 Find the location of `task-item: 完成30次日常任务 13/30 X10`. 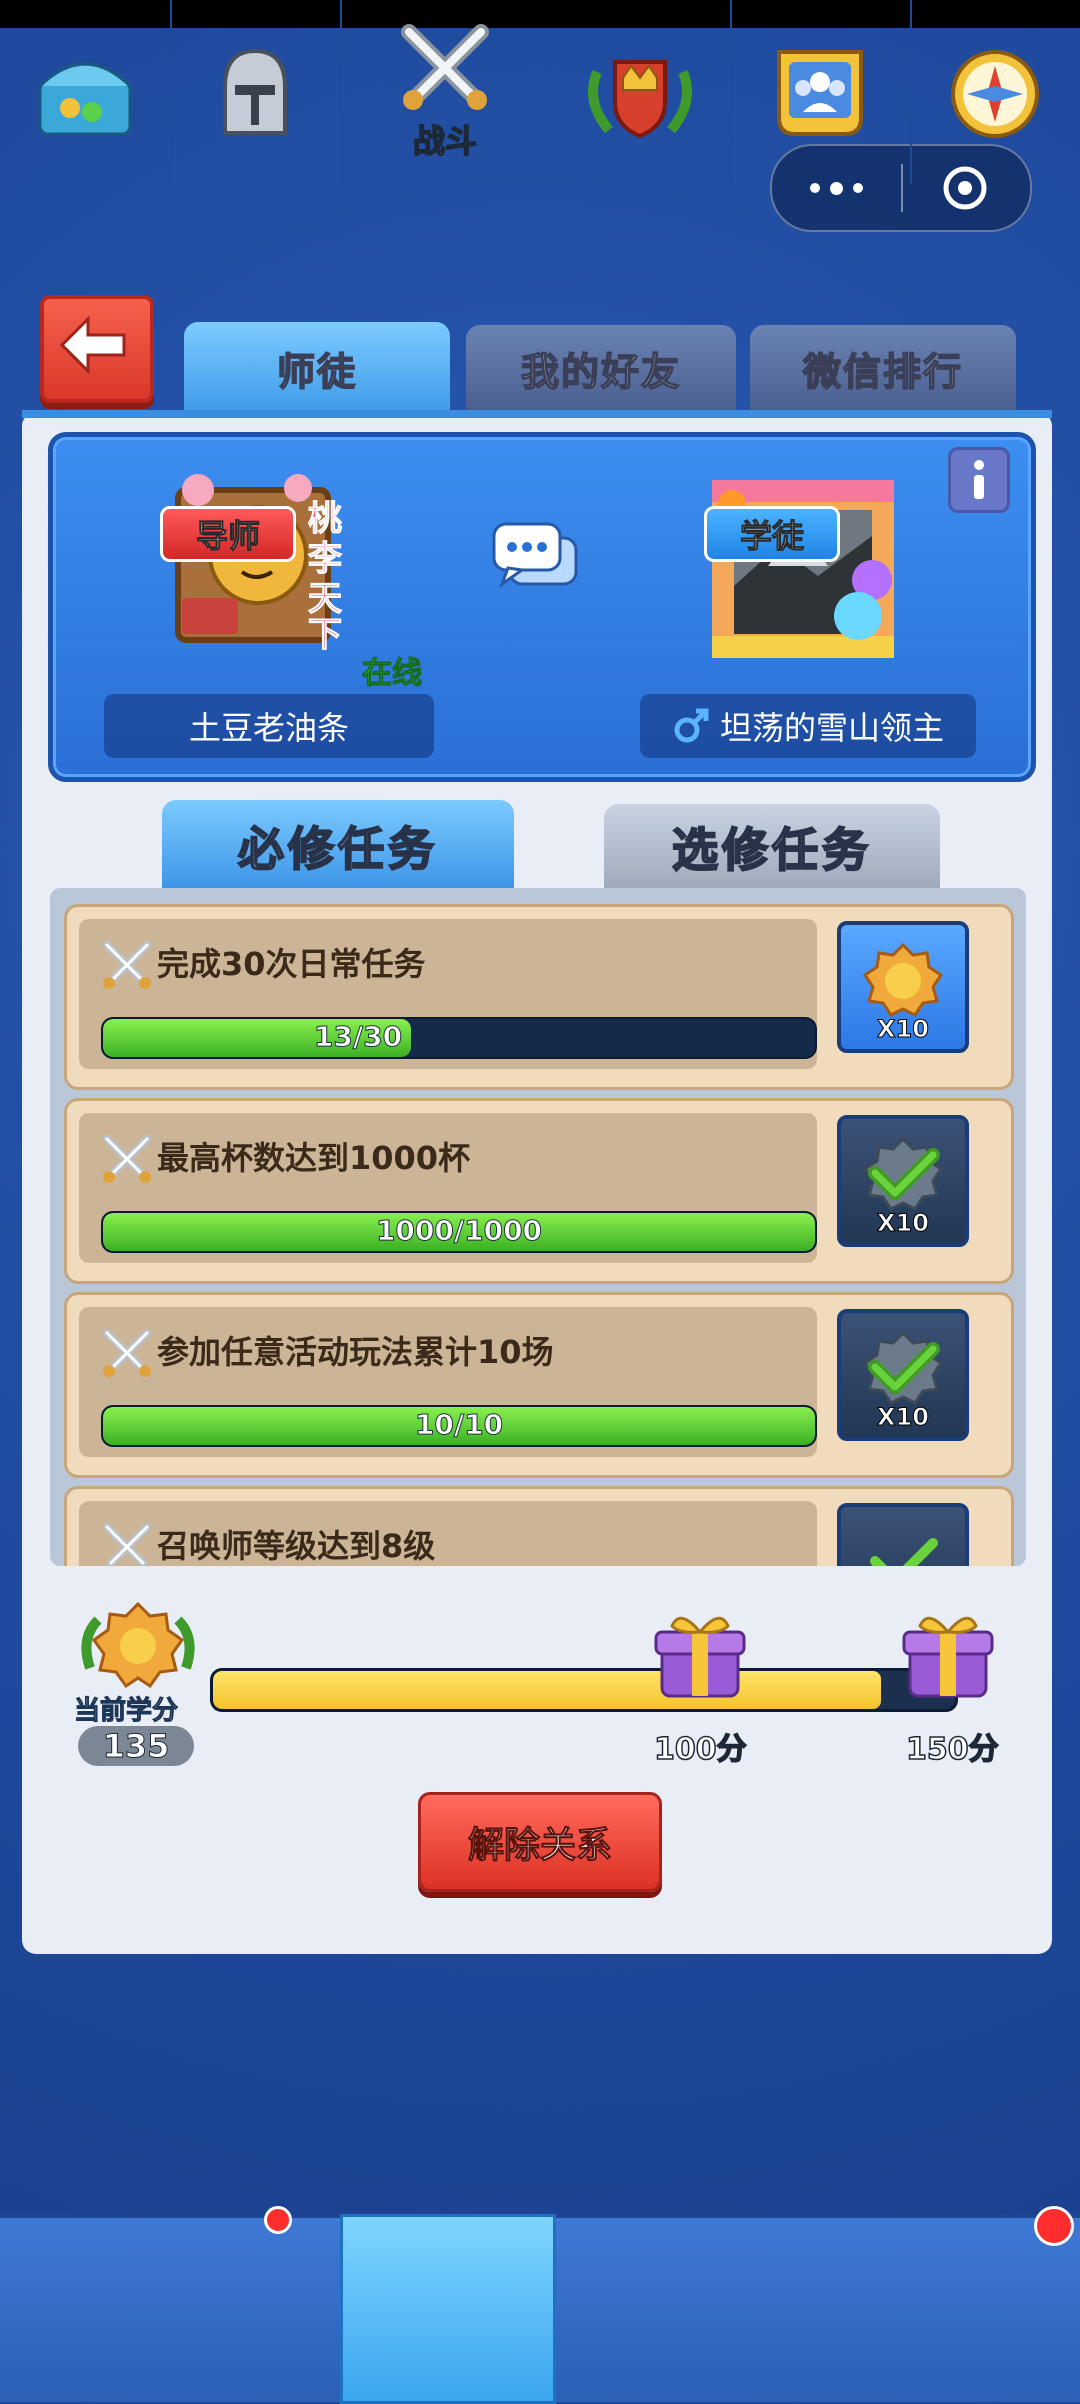

task-item: 完成30次日常任务 13/30 X10 is located at coordinates (539, 997).